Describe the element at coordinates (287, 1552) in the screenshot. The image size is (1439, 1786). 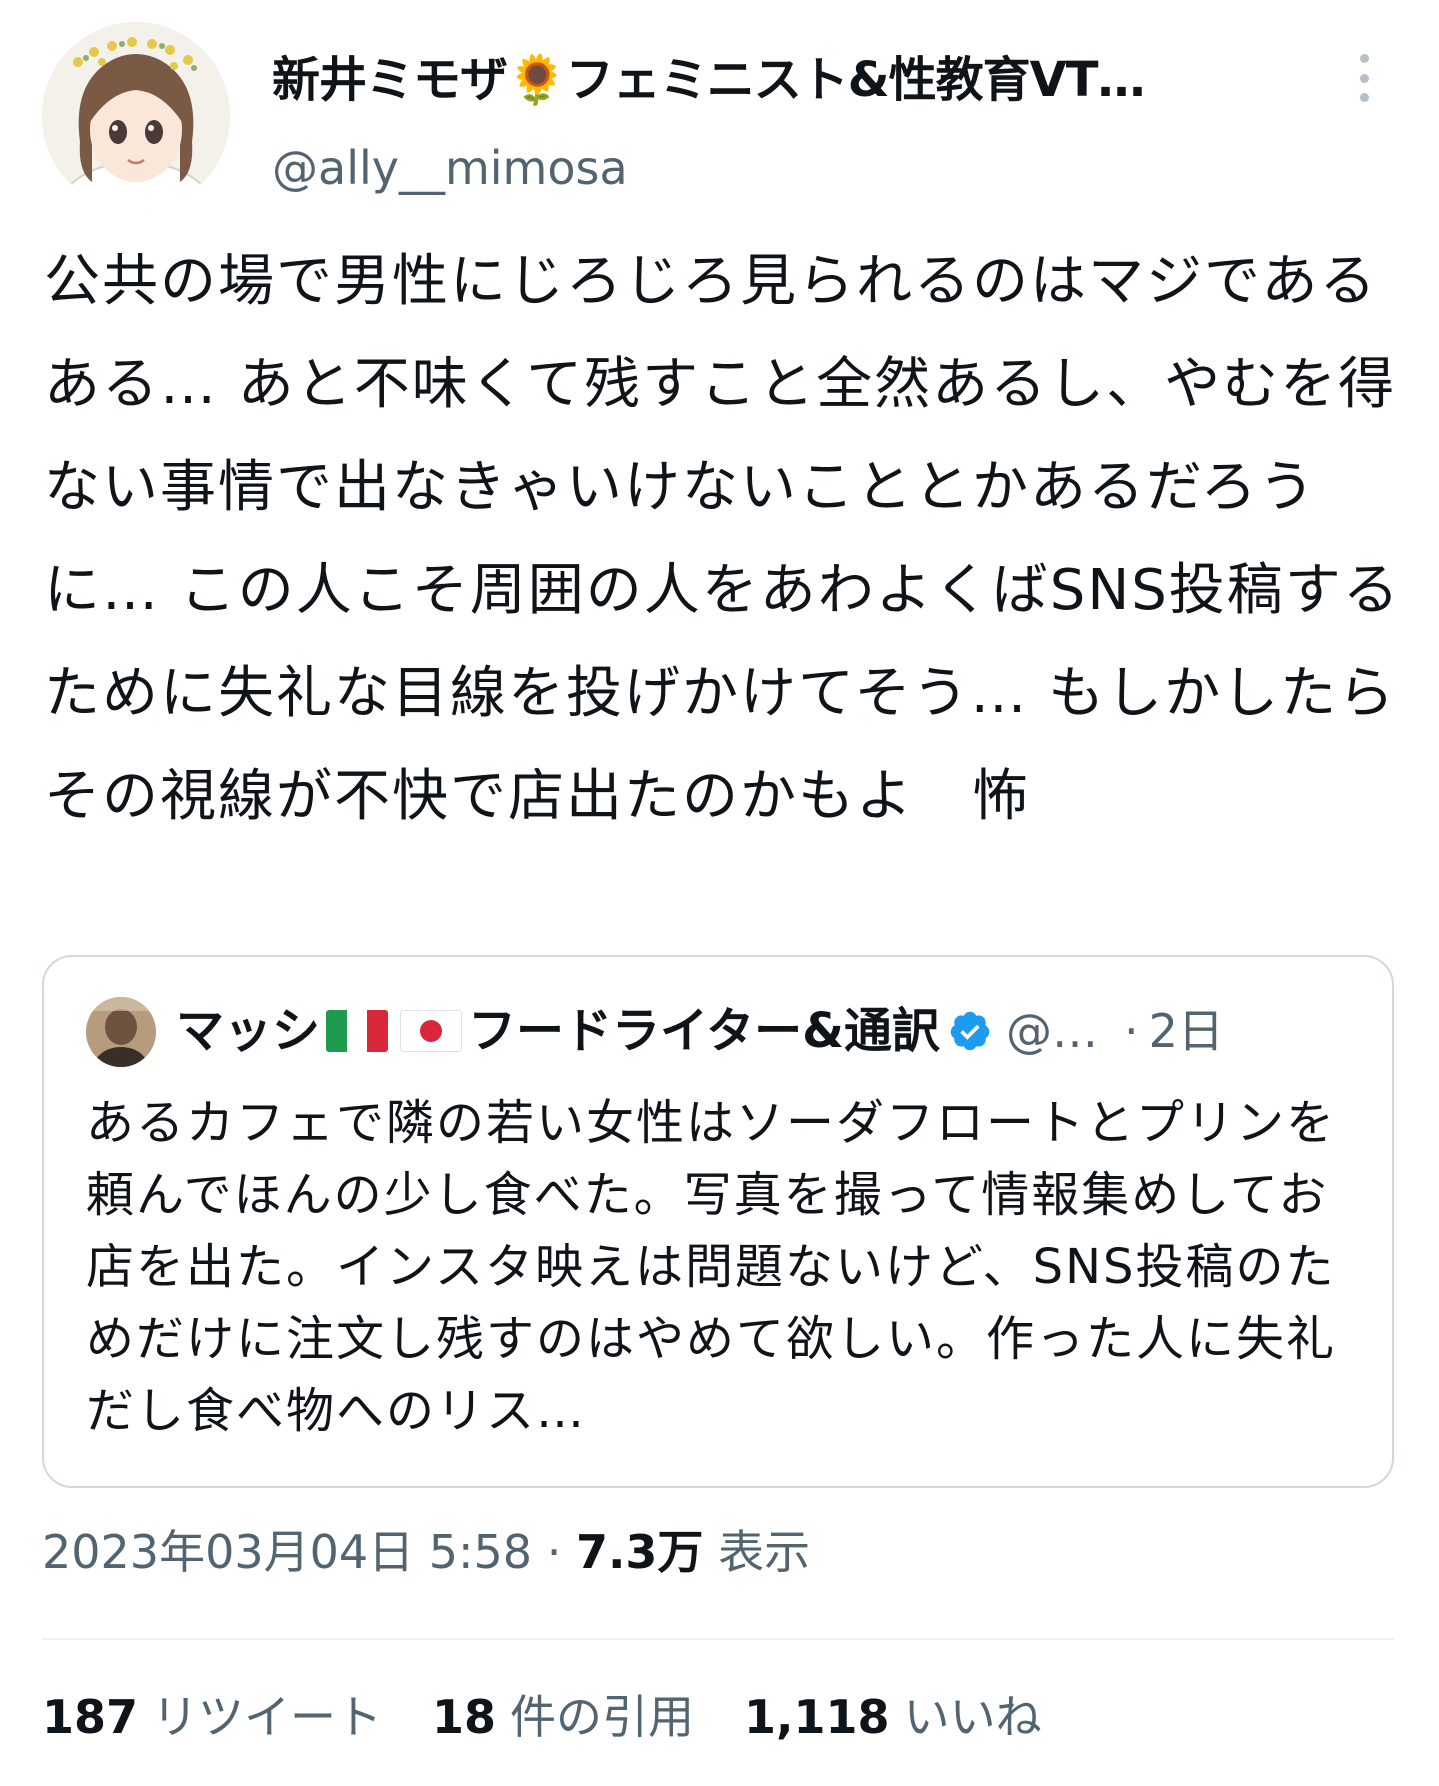
I see `tweet-timestamp: 2023年03月04日 5:58` at that location.